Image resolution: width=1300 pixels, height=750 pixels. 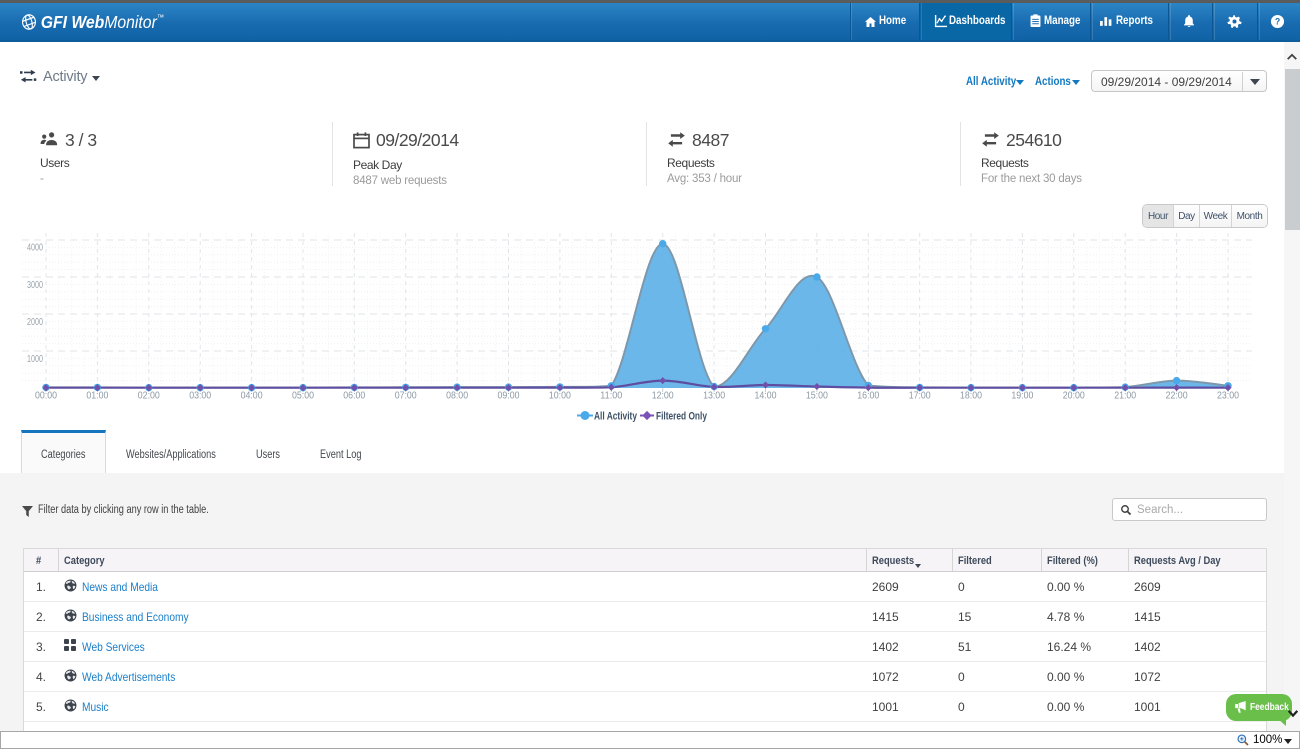 What do you see at coordinates (35, 285) in the screenshot?
I see `svg-text: 3000` at bounding box center [35, 285].